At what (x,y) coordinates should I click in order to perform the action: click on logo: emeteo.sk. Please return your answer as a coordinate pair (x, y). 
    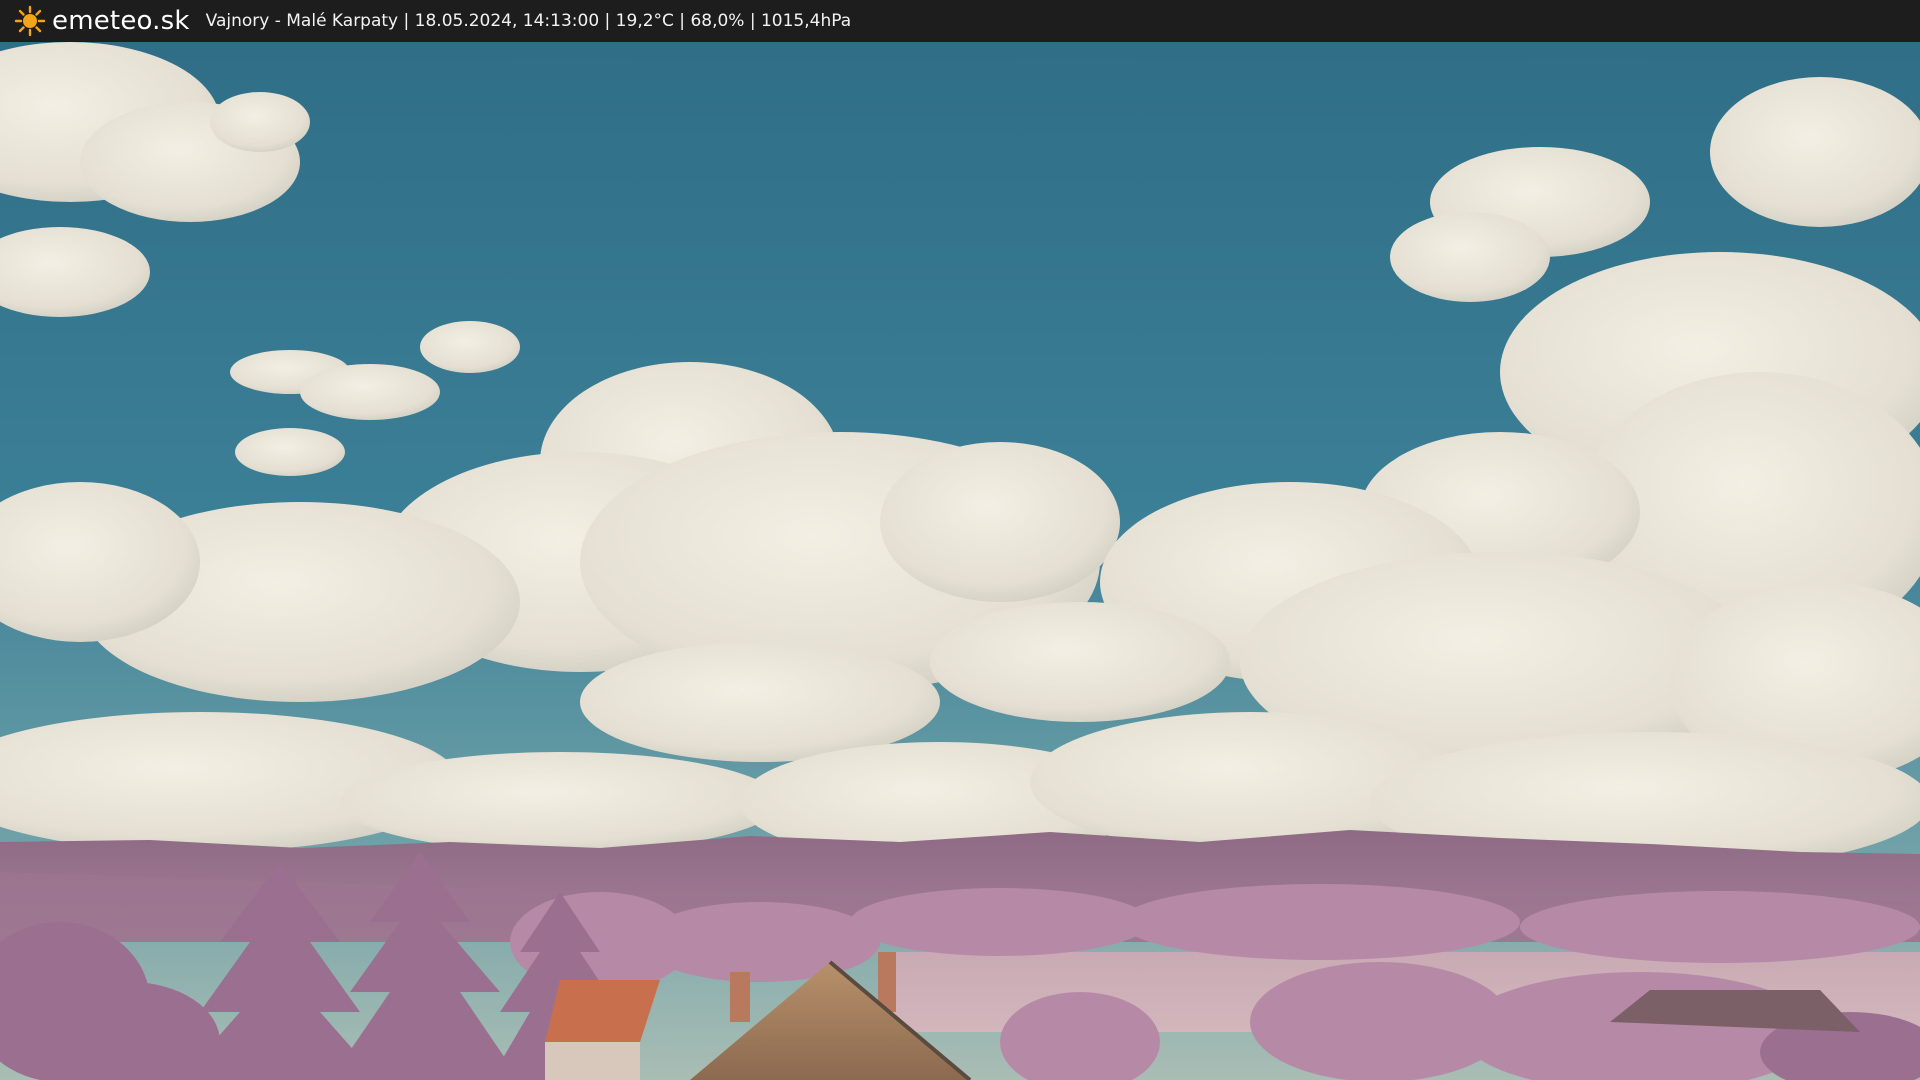
    Looking at the image, I should click on (102, 21).